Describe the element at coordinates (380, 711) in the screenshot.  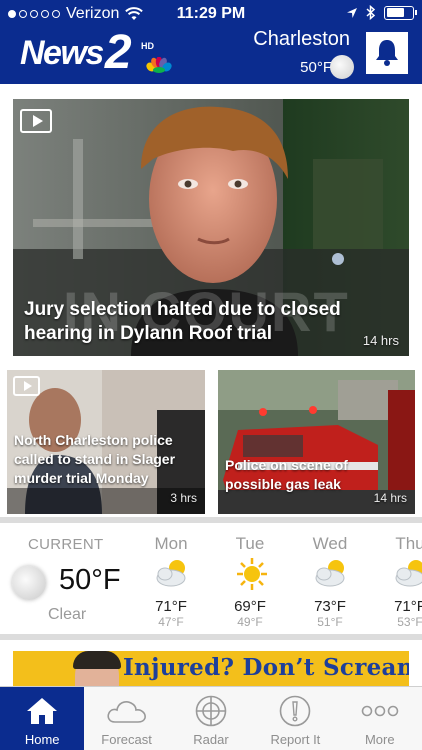
I see `more-icon` at that location.